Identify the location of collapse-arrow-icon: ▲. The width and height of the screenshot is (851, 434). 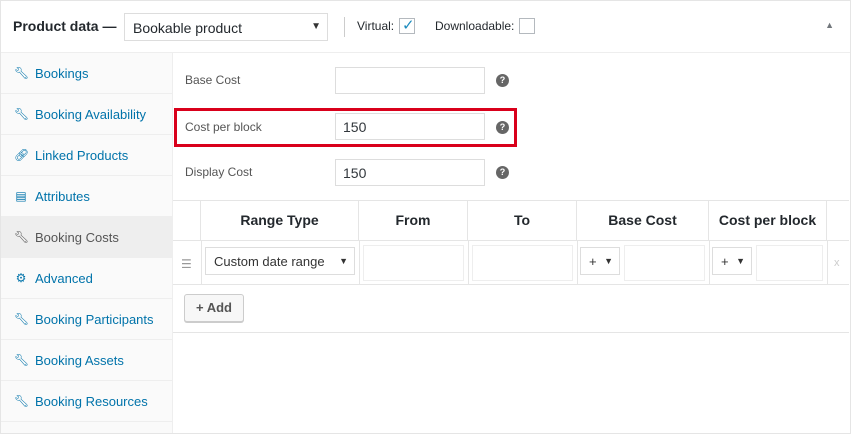
(829, 25).